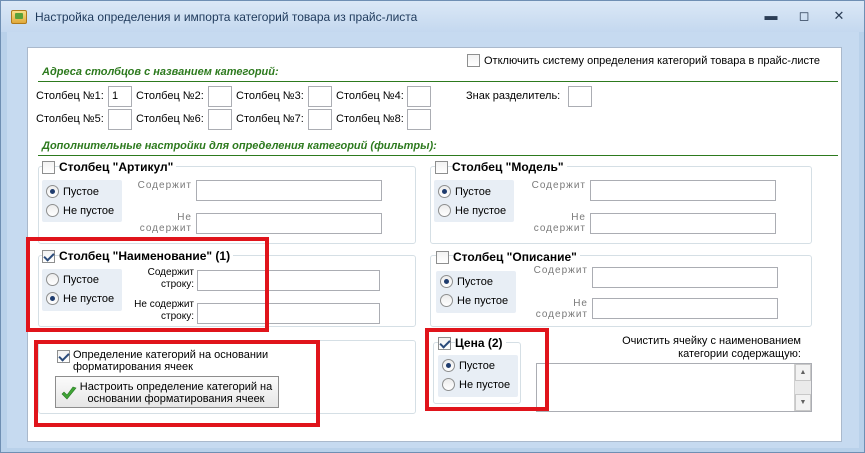 This screenshot has width=865, height=453. What do you see at coordinates (802, 387) in the screenshot?
I see `clear-cell-scrollbar: ▲ ▼` at bounding box center [802, 387].